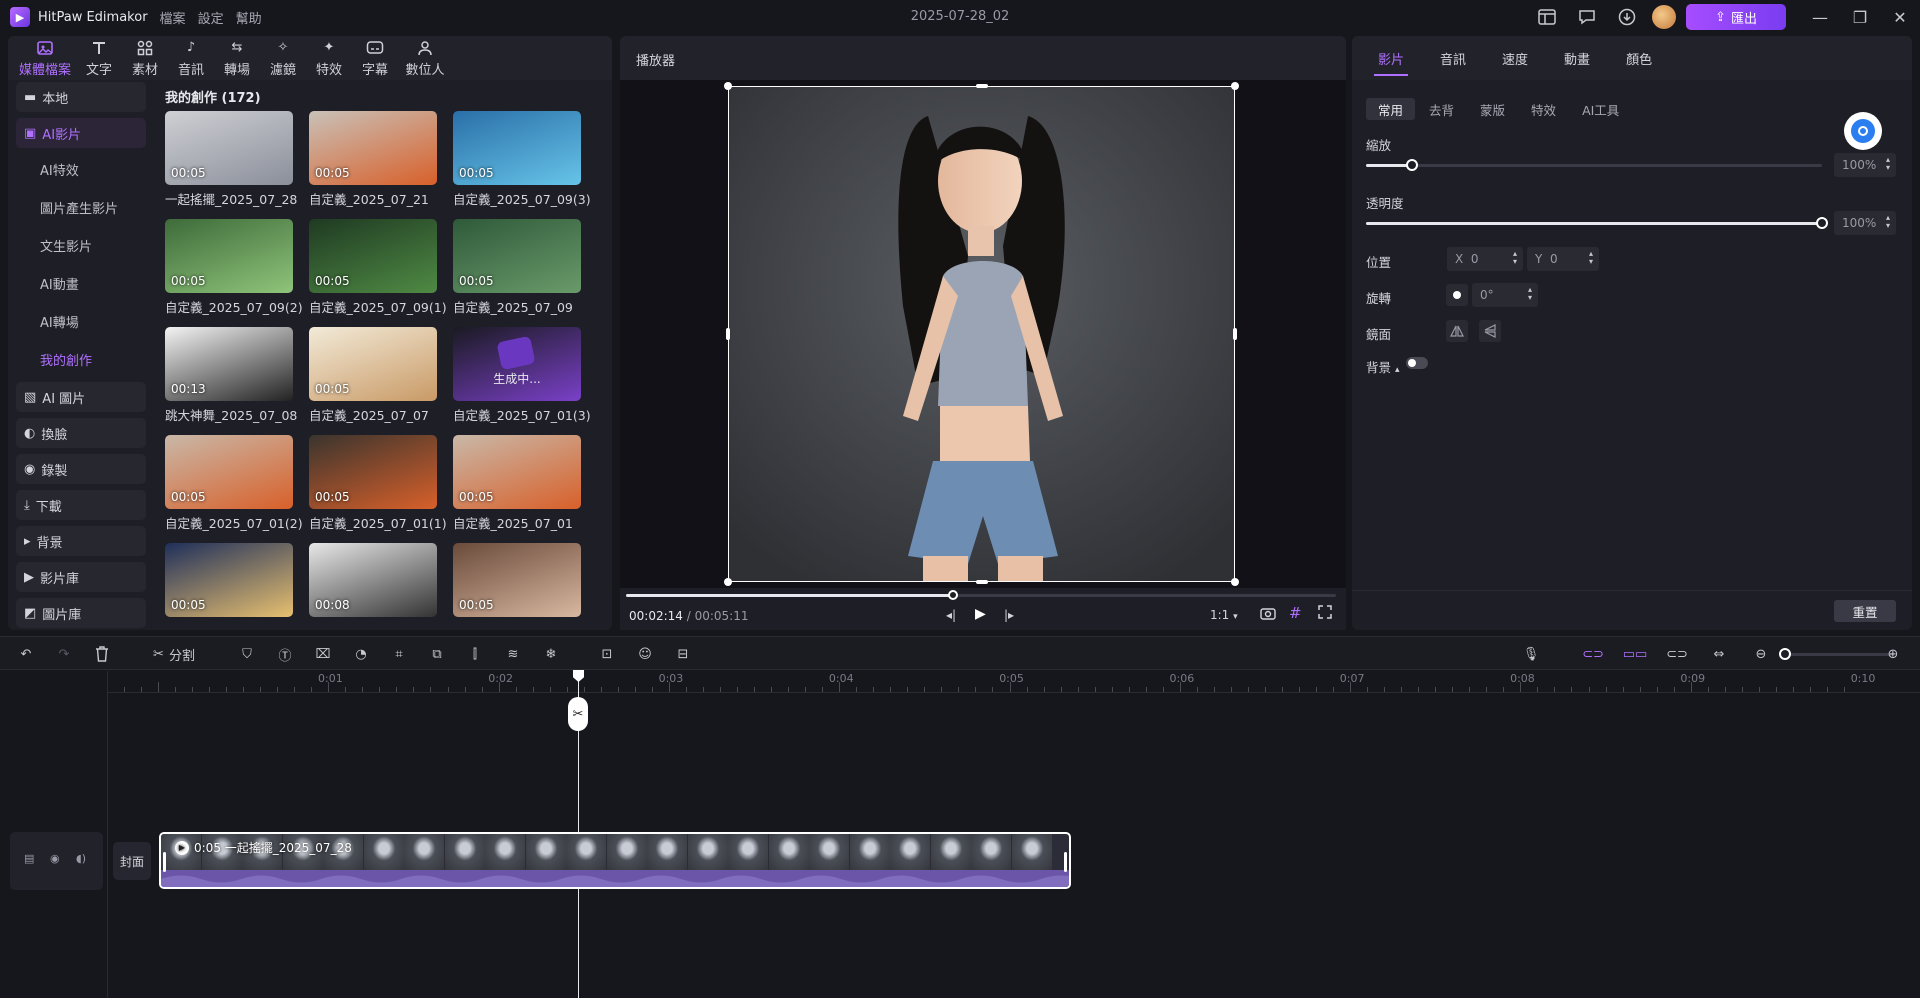 This screenshot has height=998, width=1920. I want to click on resize-handle-left, so click(728, 334).